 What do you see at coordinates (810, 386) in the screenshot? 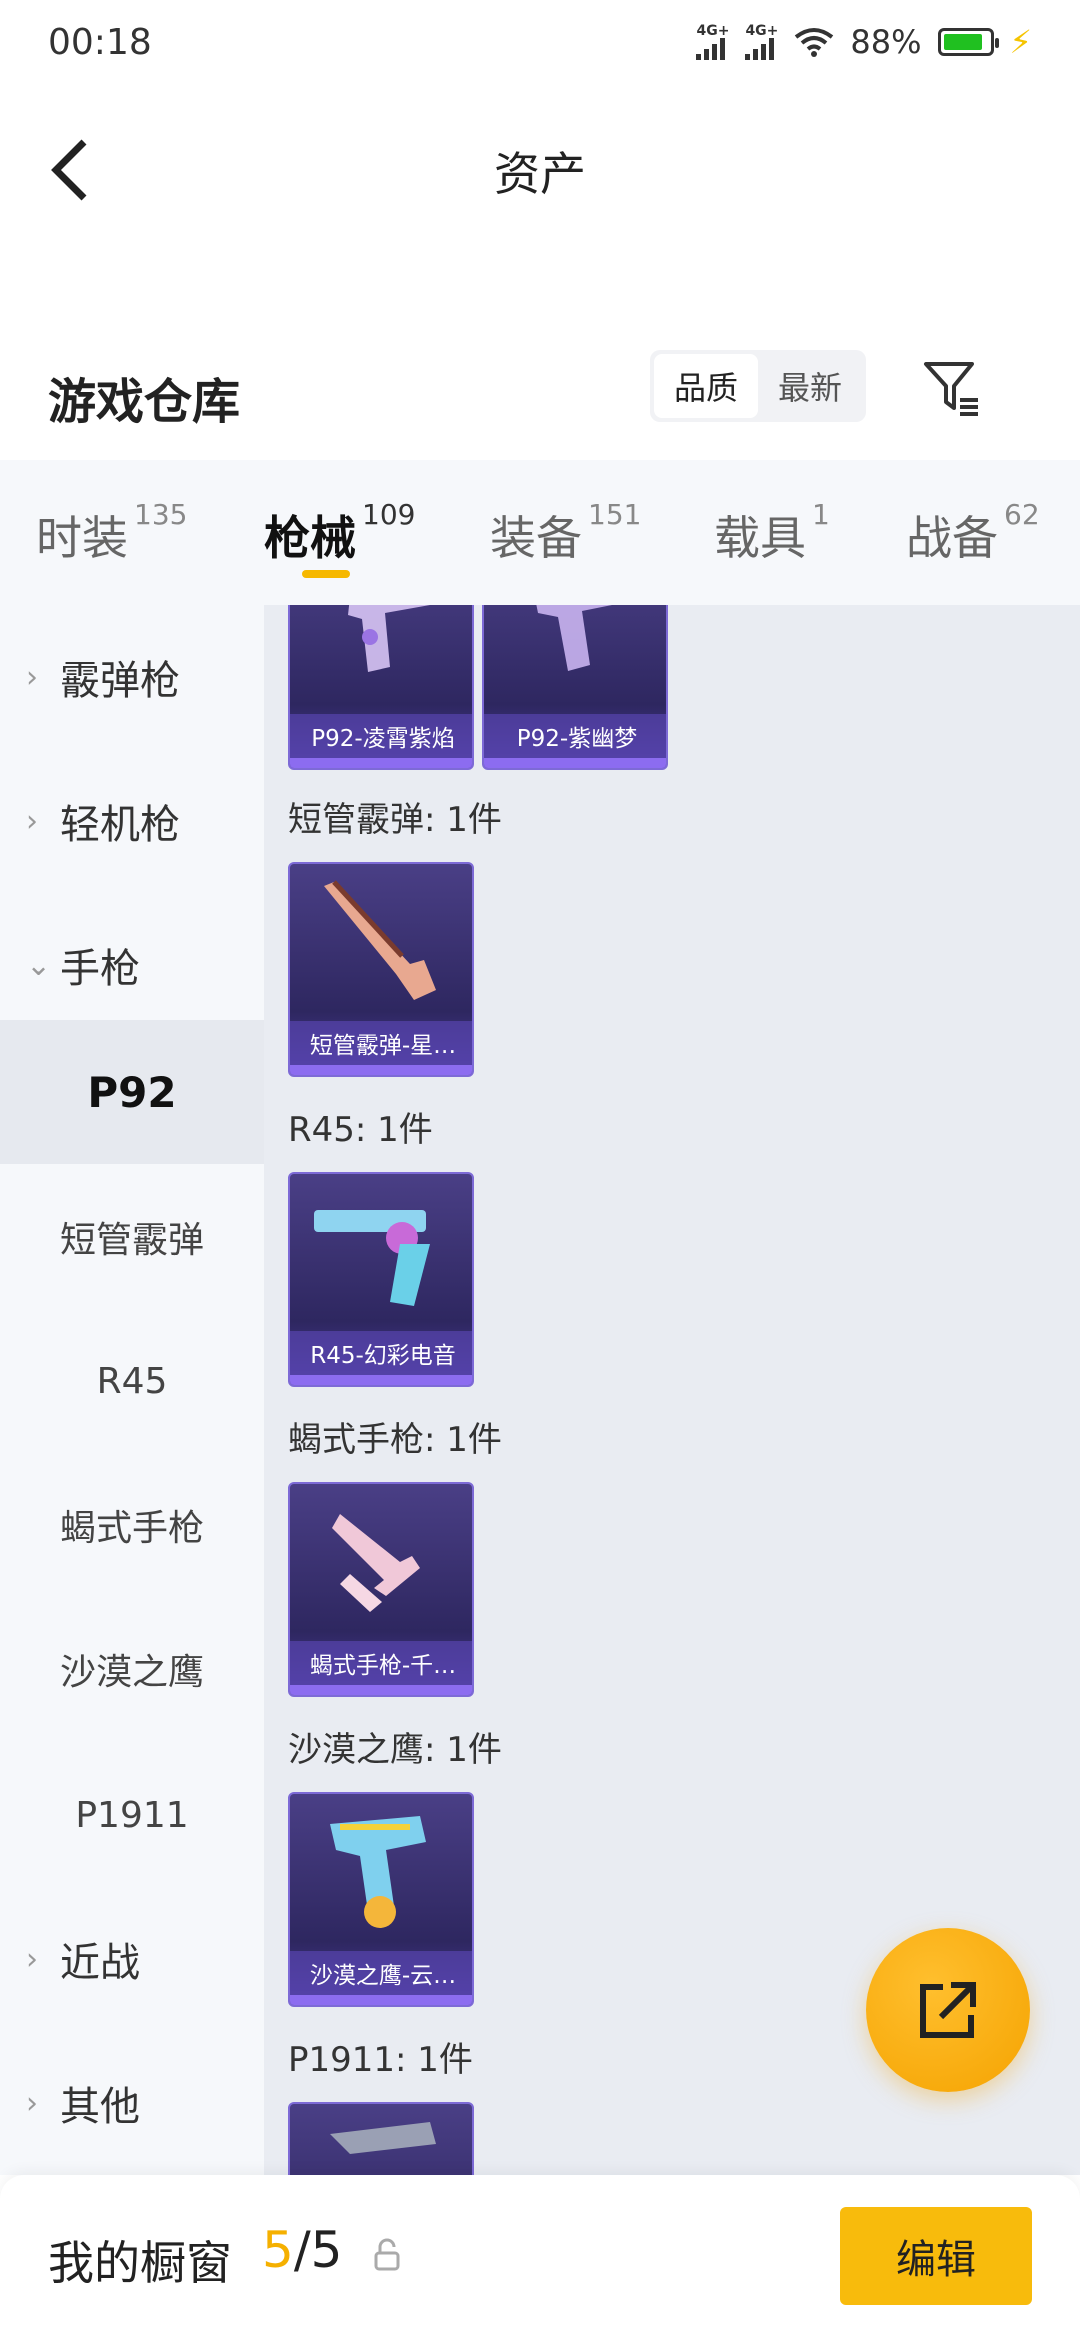
I see `sort-newest-button: 最新` at bounding box center [810, 386].